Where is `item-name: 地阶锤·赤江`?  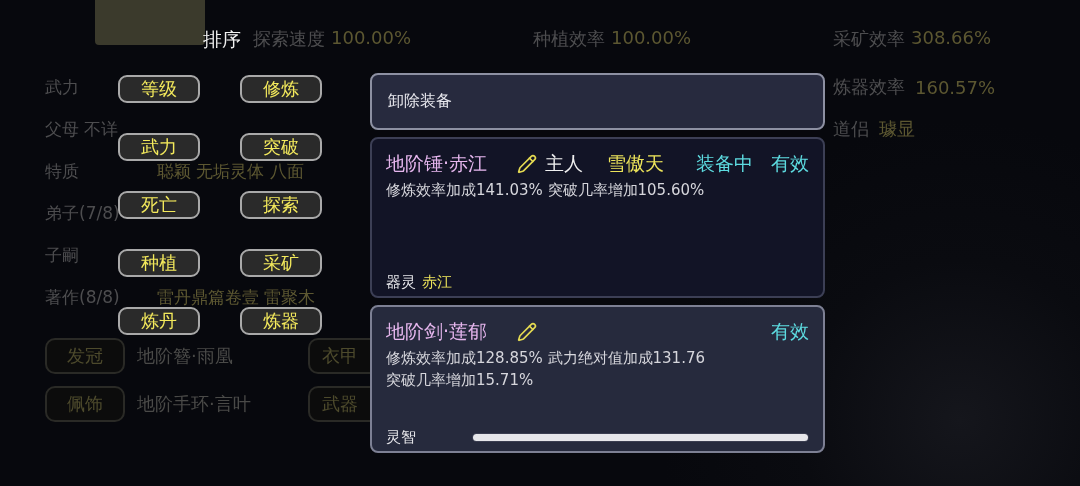 item-name: 地阶锤·赤江 is located at coordinates (437, 163).